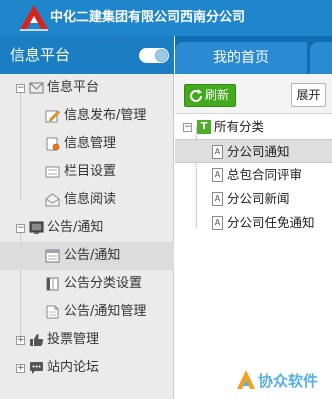 Image resolution: width=332 pixels, height=399 pixels. Describe the element at coordinates (53, 144) in the screenshot. I see `document-gear-icon` at that location.